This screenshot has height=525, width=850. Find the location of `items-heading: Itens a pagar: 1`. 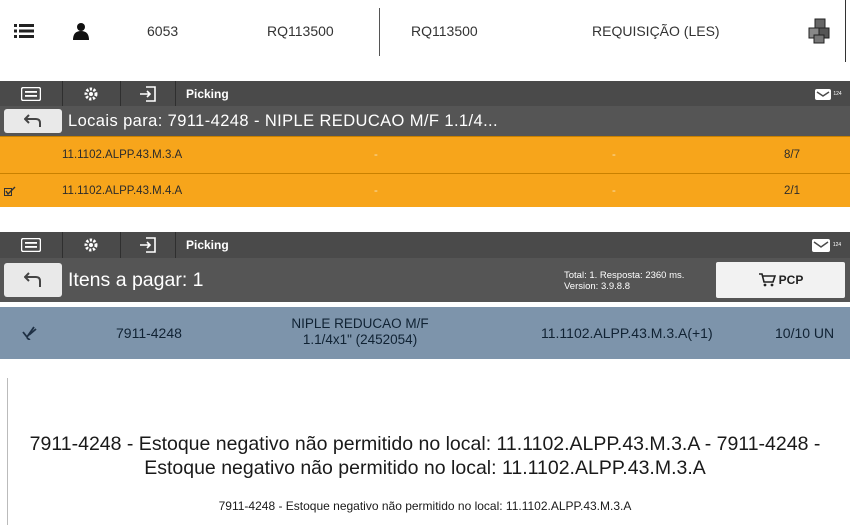

items-heading: Itens a pagar: 1 is located at coordinates (136, 279).